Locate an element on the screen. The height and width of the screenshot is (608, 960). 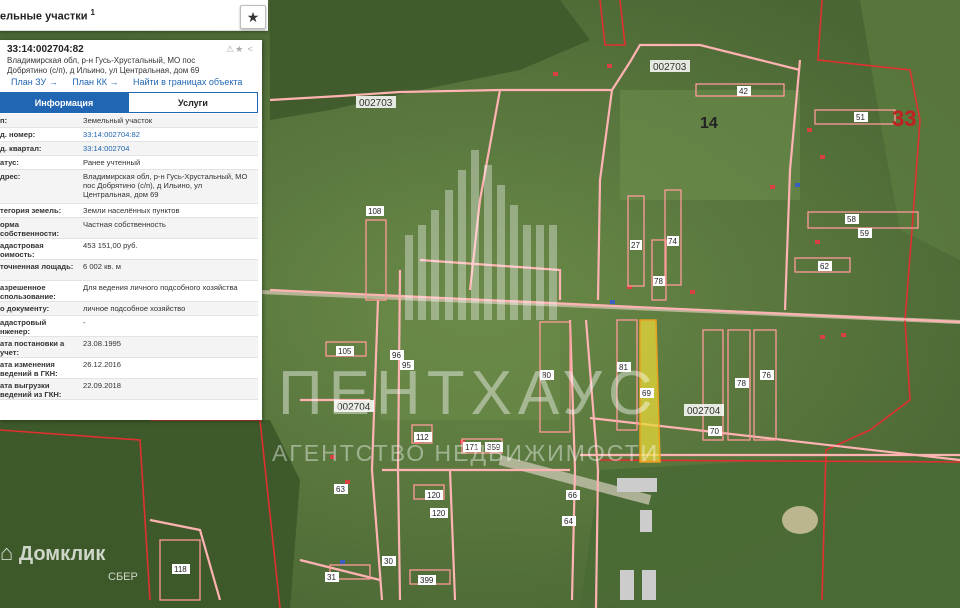
panel-tabs: Информация Услуги is located at coordinates (129, 102).